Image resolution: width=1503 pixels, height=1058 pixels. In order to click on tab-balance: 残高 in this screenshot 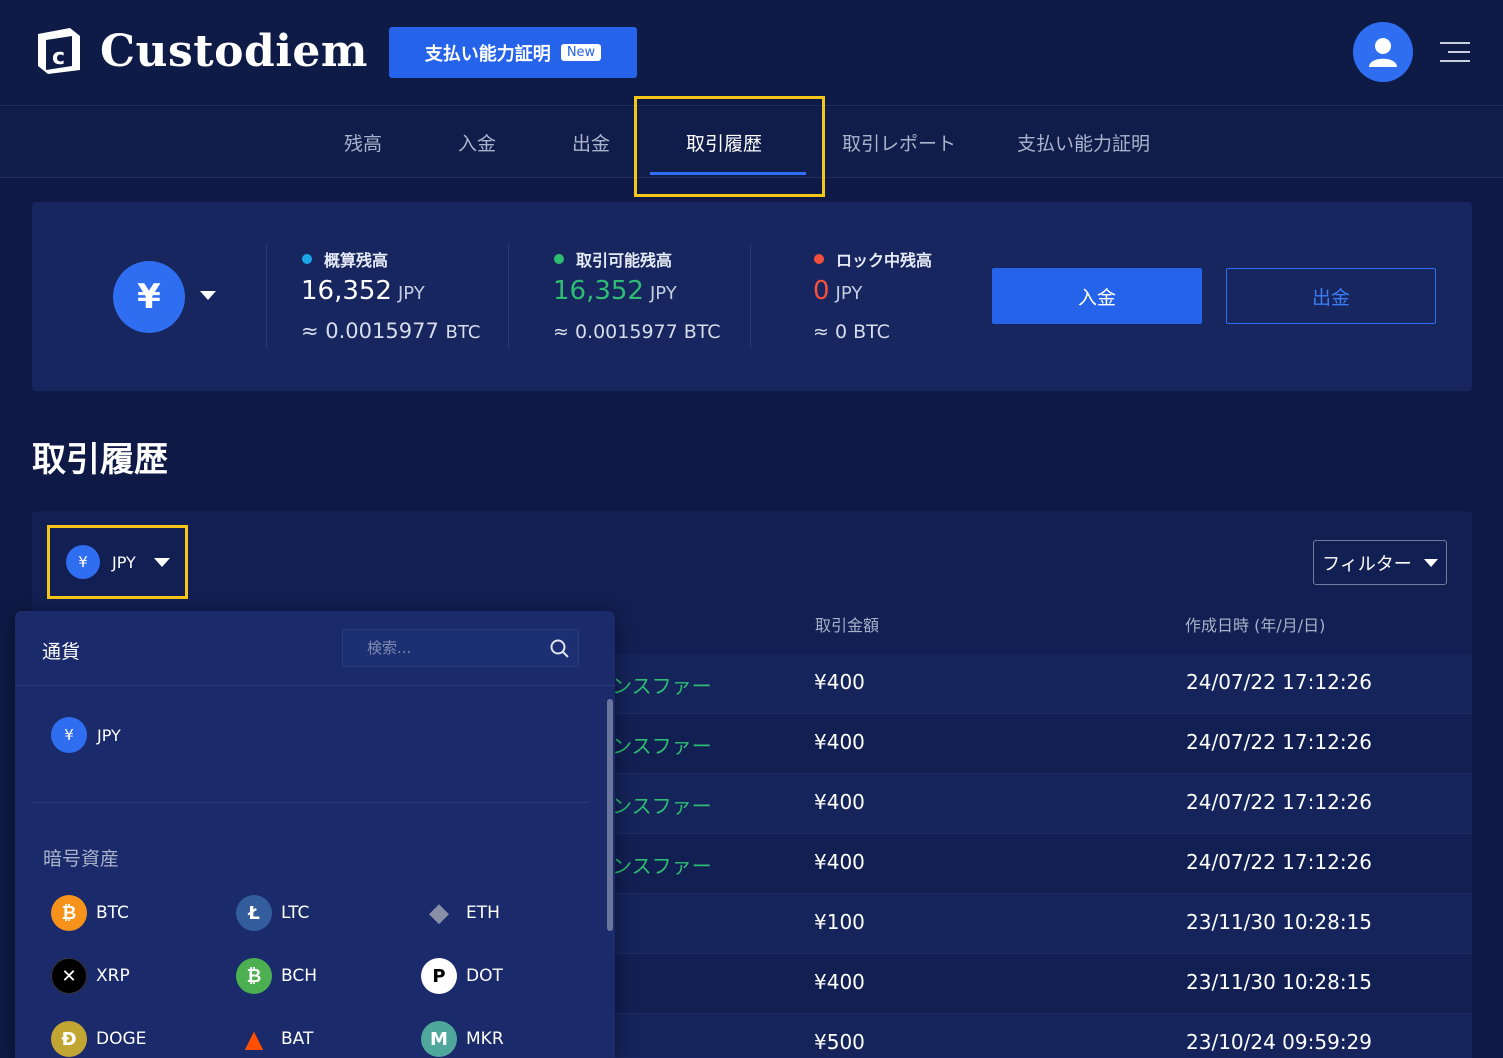, I will do `click(363, 142)`.